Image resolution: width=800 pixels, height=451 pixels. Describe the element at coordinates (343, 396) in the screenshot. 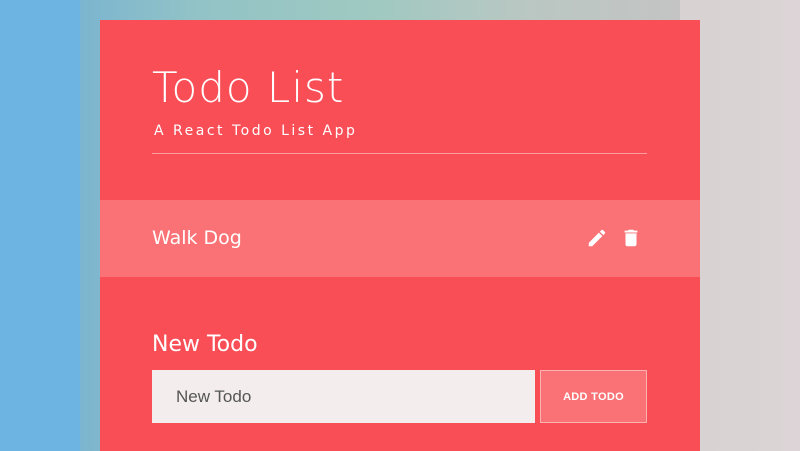

I see `new-todo-input` at that location.